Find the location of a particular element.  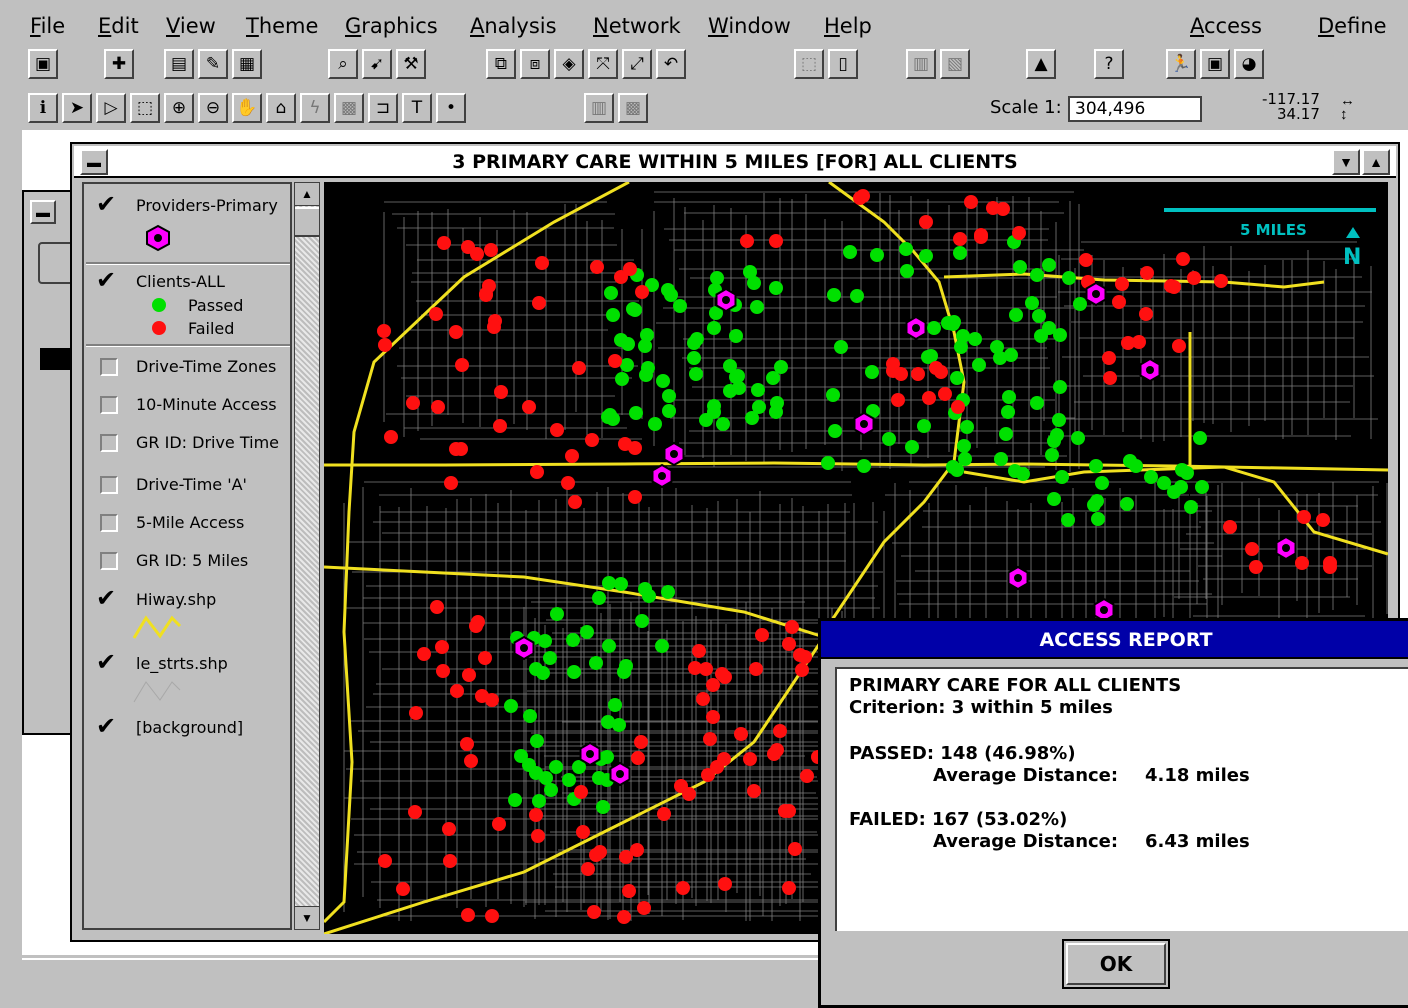

ok-button: OK is located at coordinates (1116, 964).